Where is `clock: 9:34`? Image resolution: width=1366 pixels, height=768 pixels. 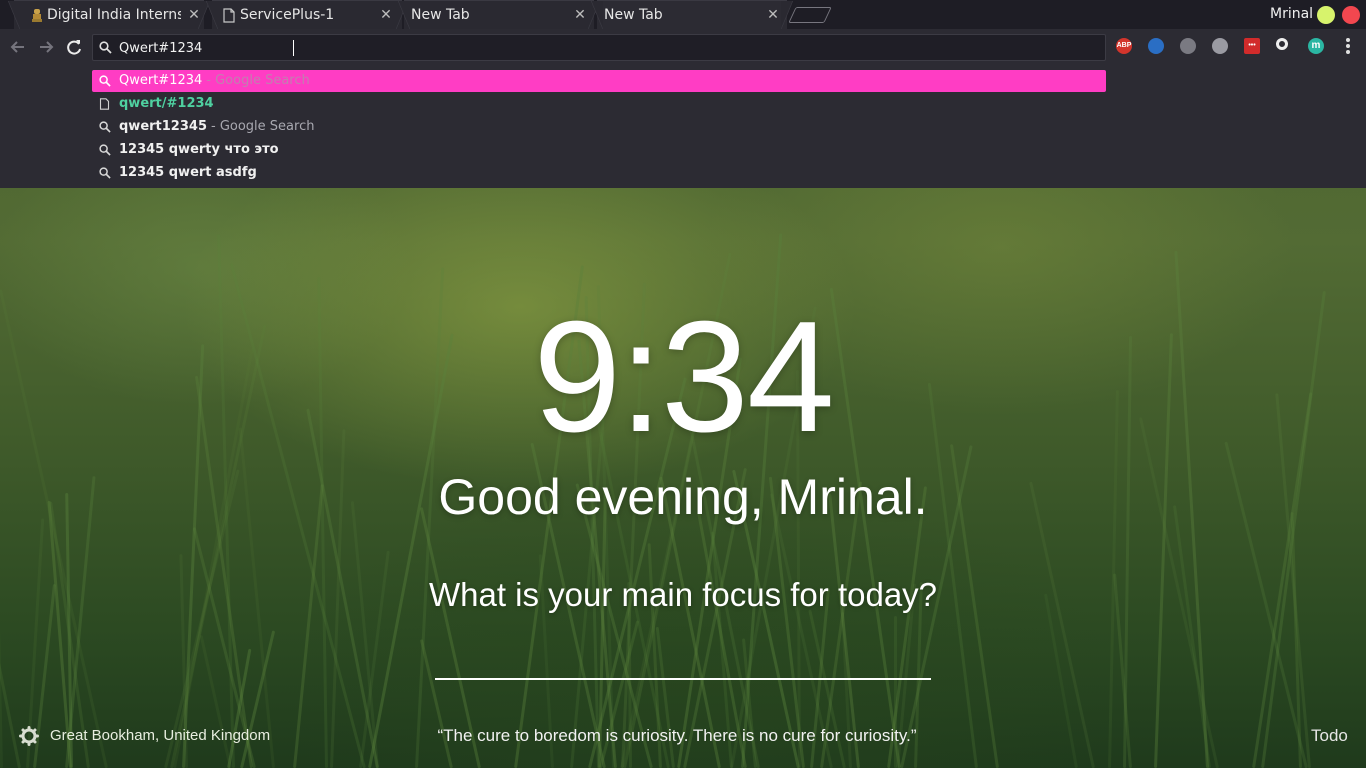
clock: 9:34 is located at coordinates (684, 377).